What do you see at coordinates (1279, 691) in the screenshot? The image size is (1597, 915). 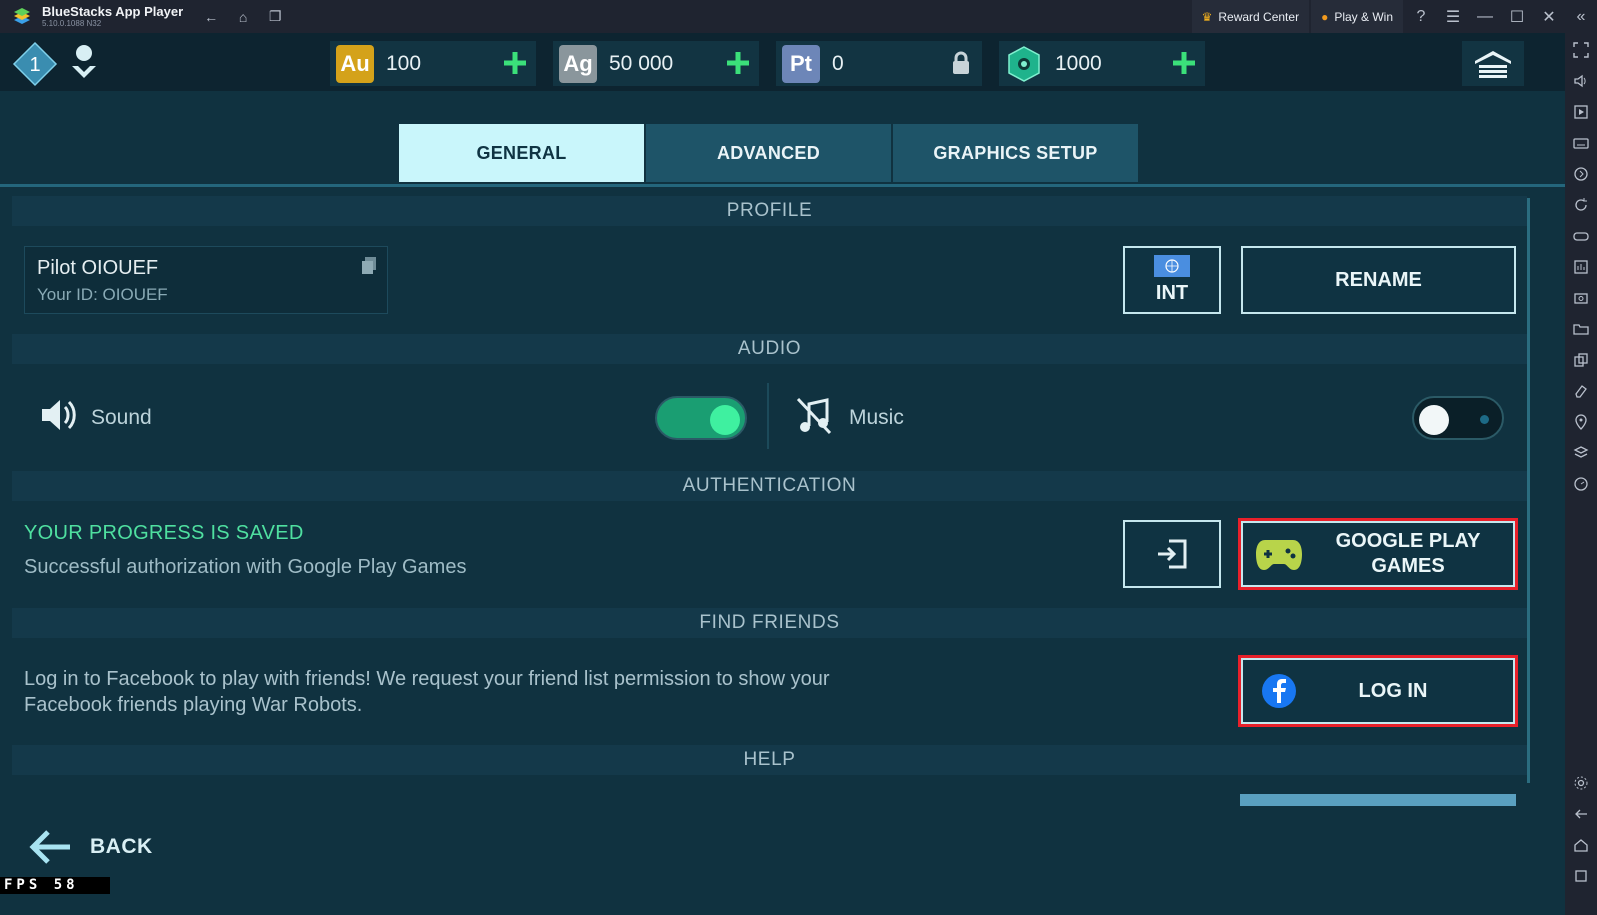 I see `facebook-icon` at bounding box center [1279, 691].